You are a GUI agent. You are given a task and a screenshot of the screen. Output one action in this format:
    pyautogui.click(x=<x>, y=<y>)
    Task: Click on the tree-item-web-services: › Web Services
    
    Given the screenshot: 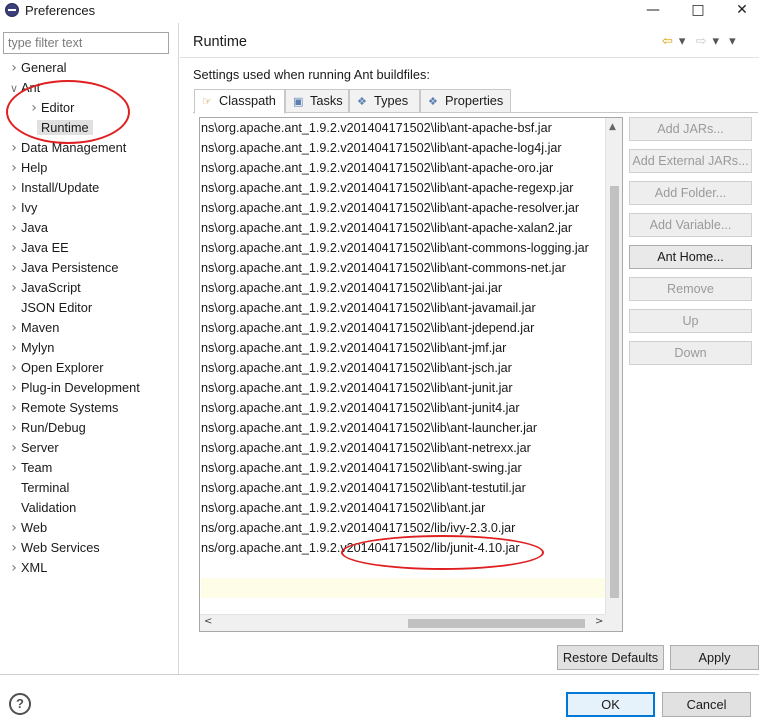 What is the action you would take?
    pyautogui.click(x=53, y=548)
    